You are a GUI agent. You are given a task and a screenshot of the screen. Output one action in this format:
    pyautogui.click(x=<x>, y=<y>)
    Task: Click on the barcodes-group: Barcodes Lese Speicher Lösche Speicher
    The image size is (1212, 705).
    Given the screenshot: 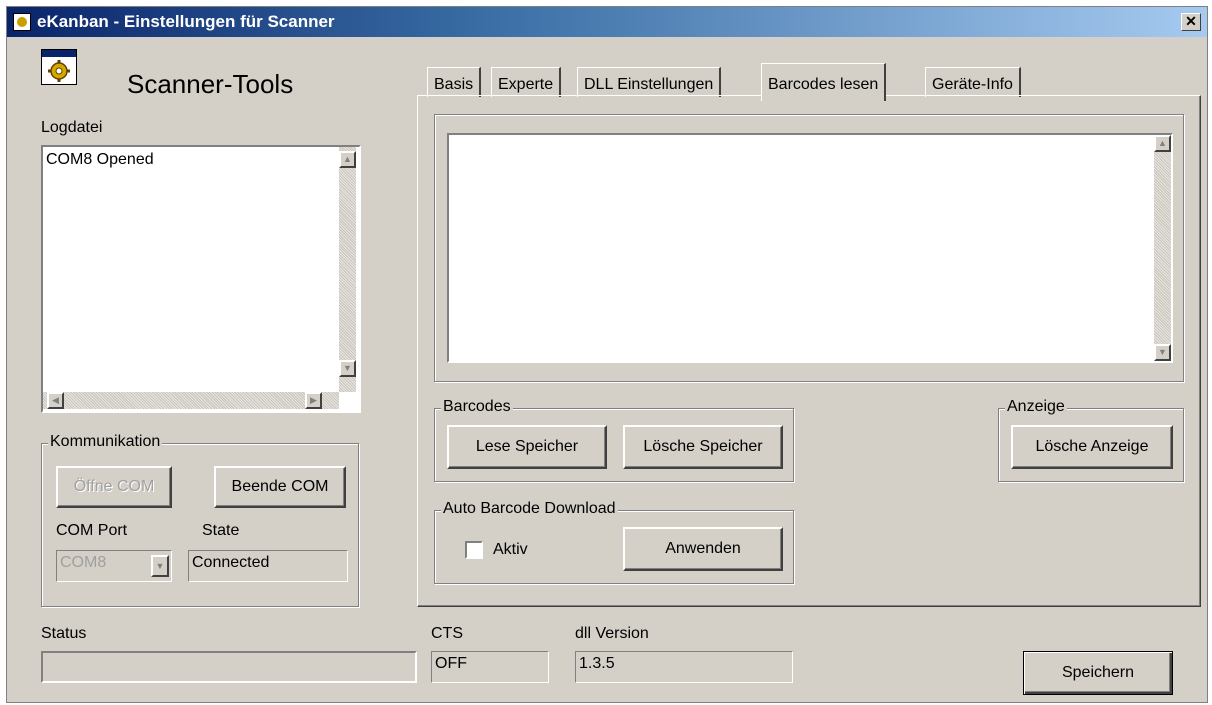 What is the action you would take?
    pyautogui.click(x=614, y=440)
    